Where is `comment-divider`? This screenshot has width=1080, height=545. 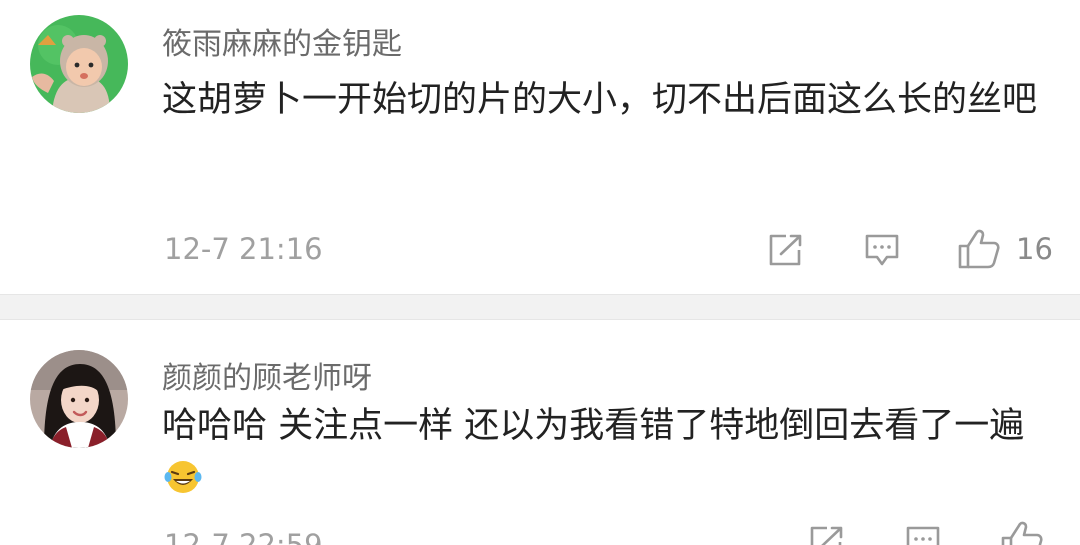
comment-divider is located at coordinates (540, 307).